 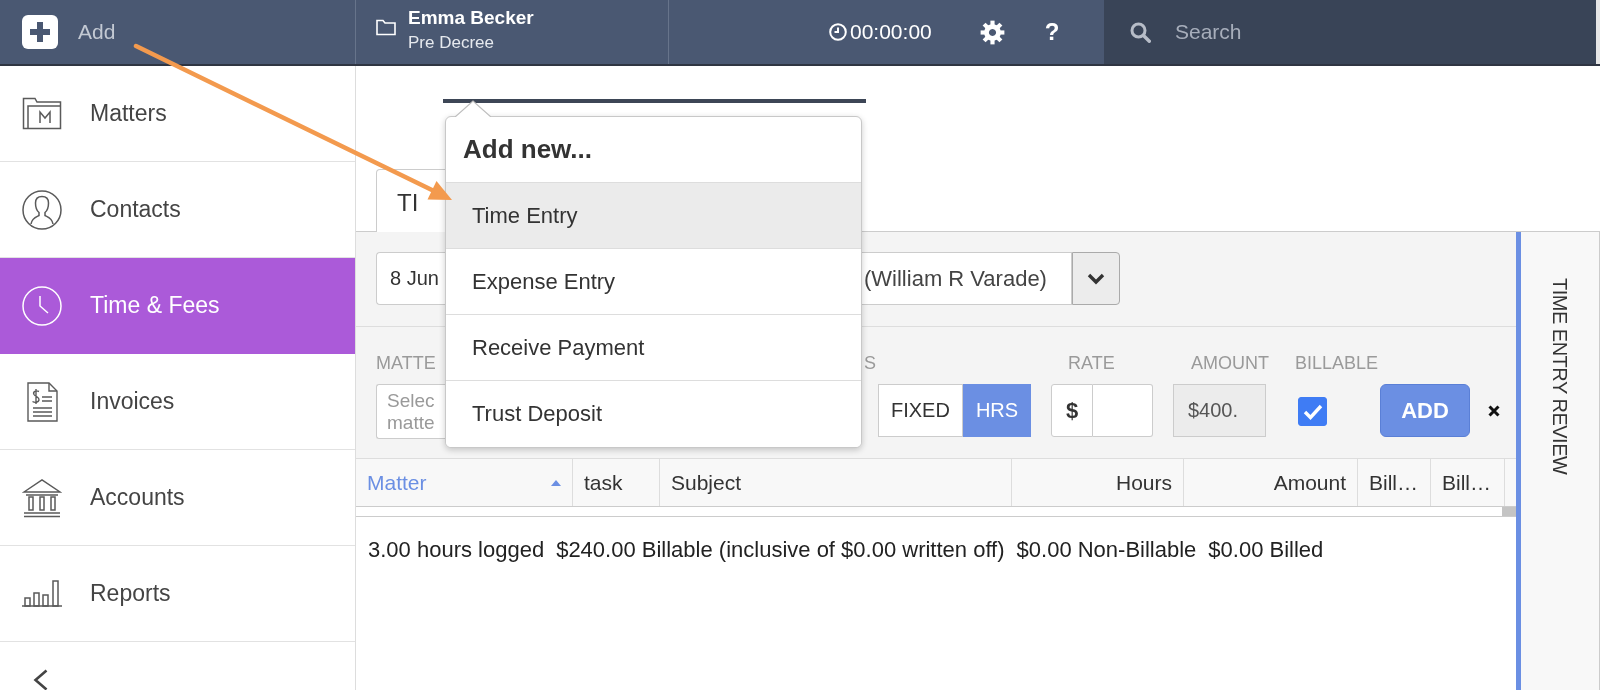 What do you see at coordinates (1271, 482) in the screenshot?
I see `column-header: Amount` at bounding box center [1271, 482].